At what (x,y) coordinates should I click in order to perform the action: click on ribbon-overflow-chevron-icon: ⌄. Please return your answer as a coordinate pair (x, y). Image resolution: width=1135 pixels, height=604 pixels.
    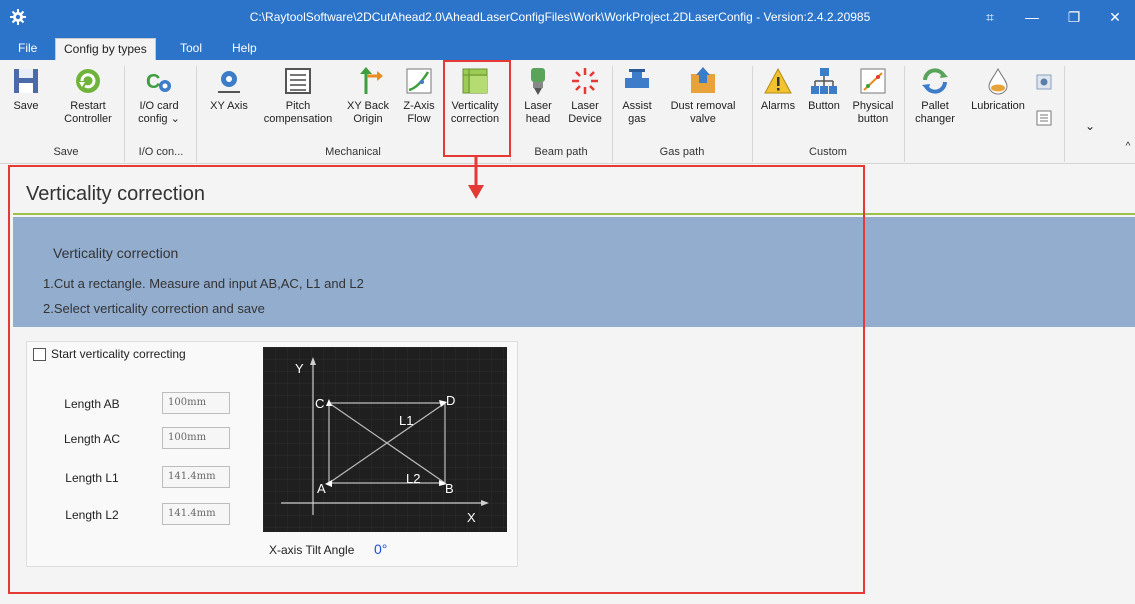
    Looking at the image, I should click on (1090, 126).